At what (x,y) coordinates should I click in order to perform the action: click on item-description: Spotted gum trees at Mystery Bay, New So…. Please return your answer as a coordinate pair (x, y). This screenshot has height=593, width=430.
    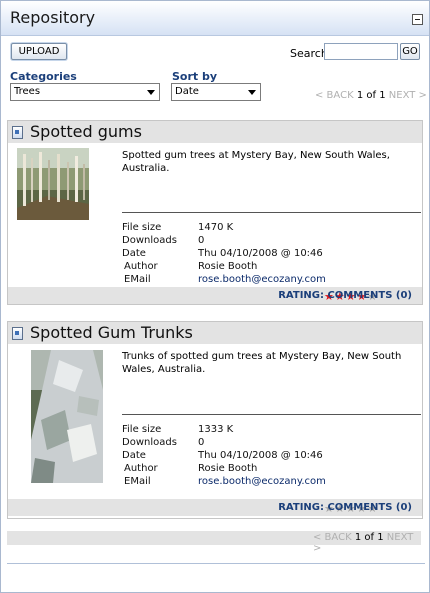
    Looking at the image, I should click on (256, 162).